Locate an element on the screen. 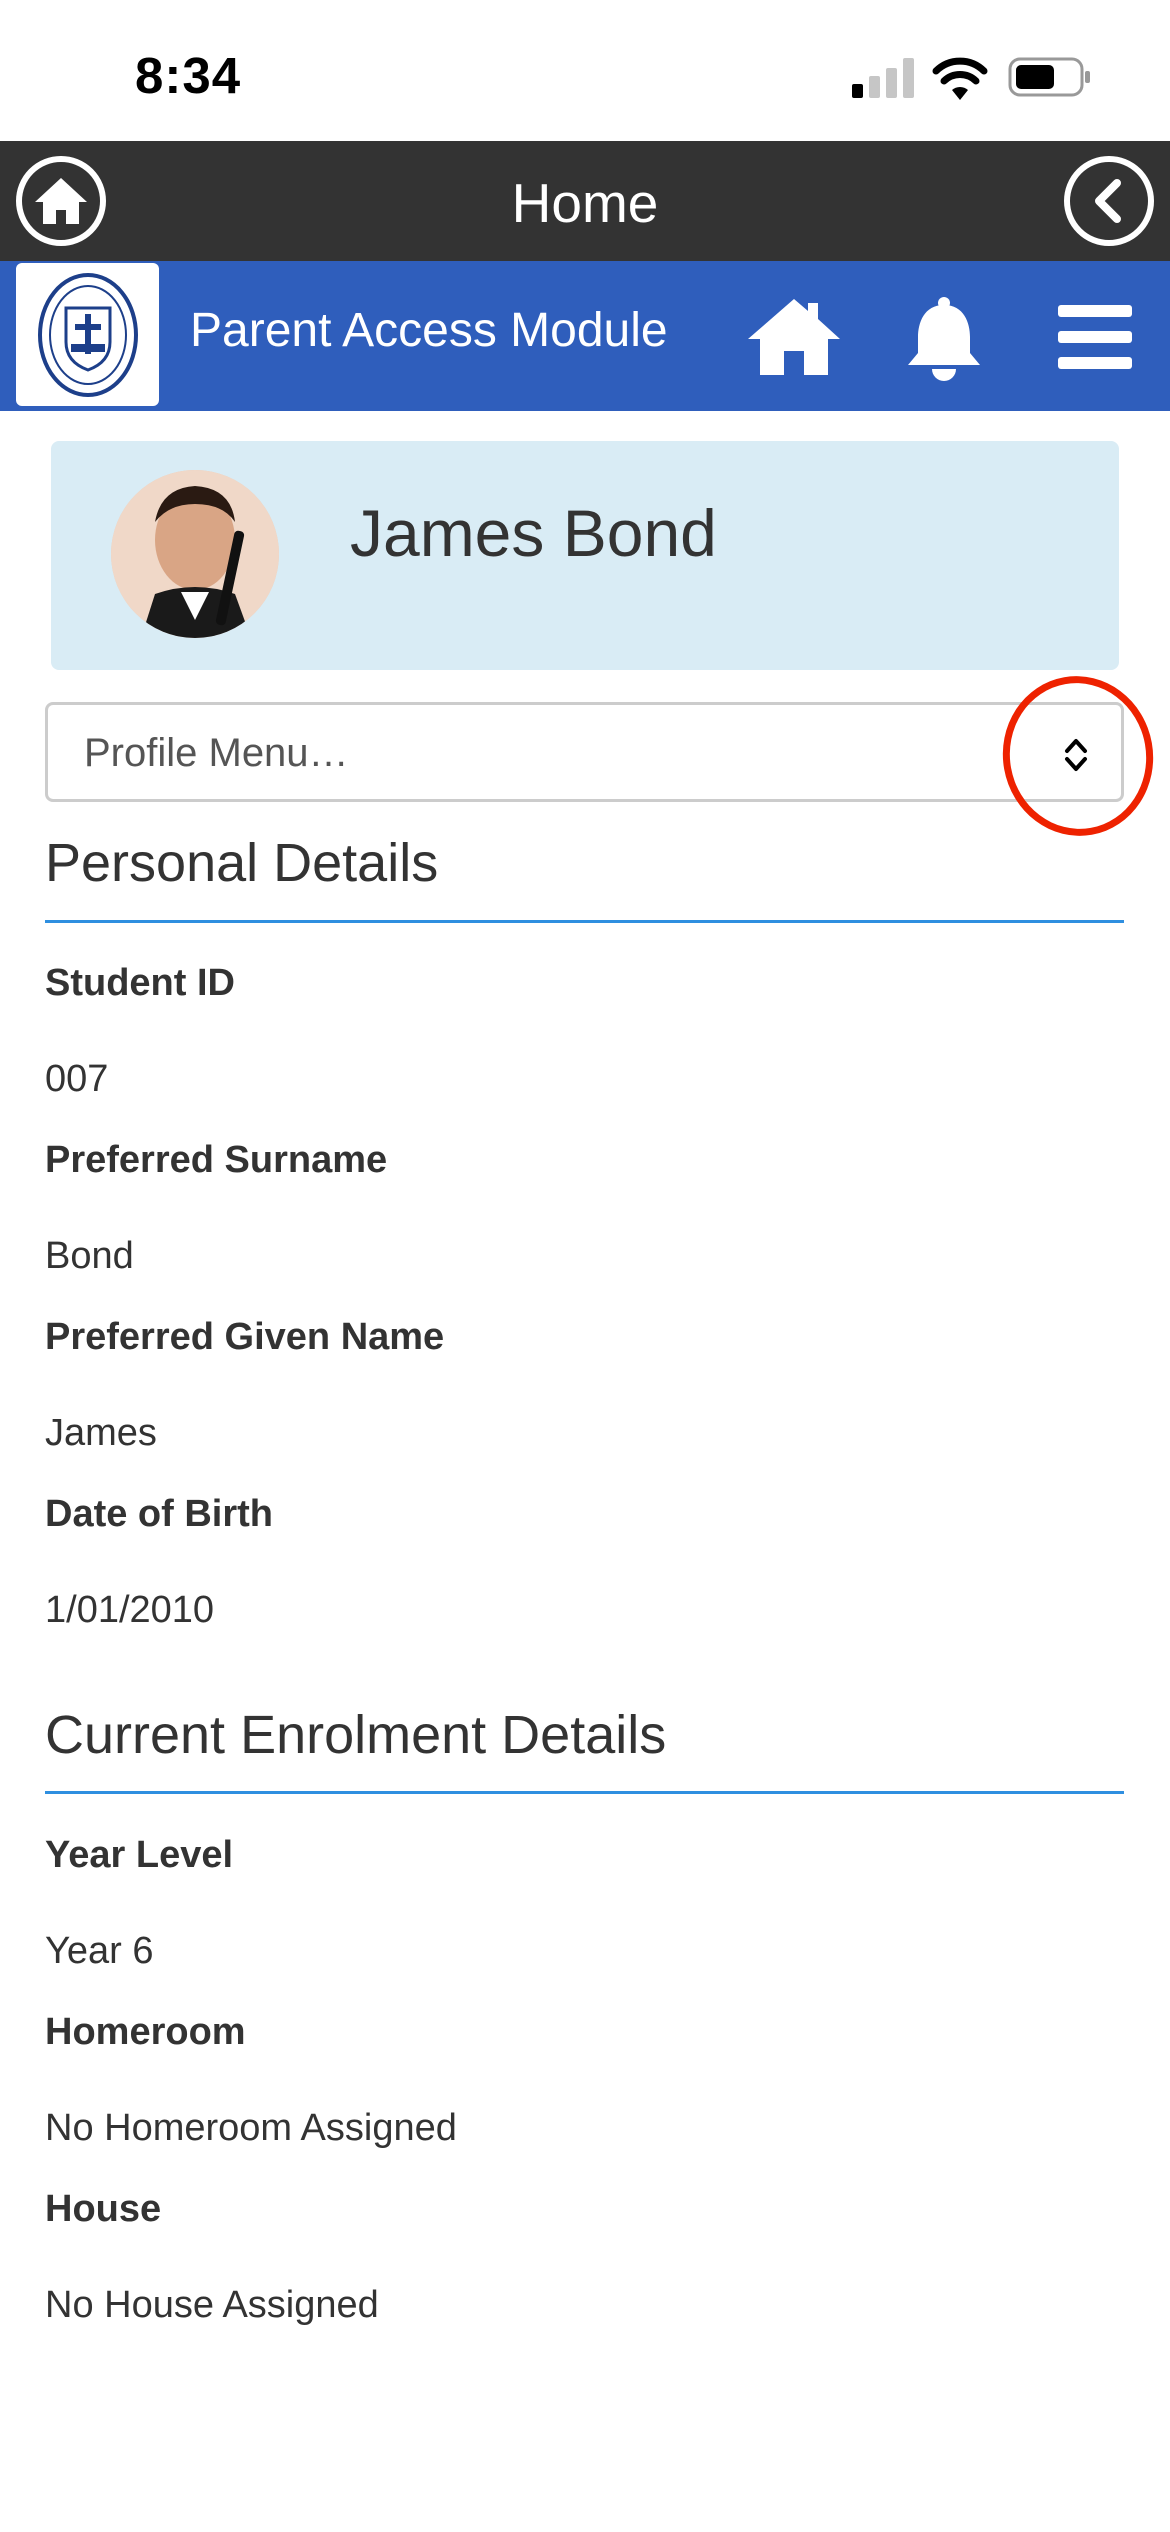  page-title: Home is located at coordinates (585, 203).